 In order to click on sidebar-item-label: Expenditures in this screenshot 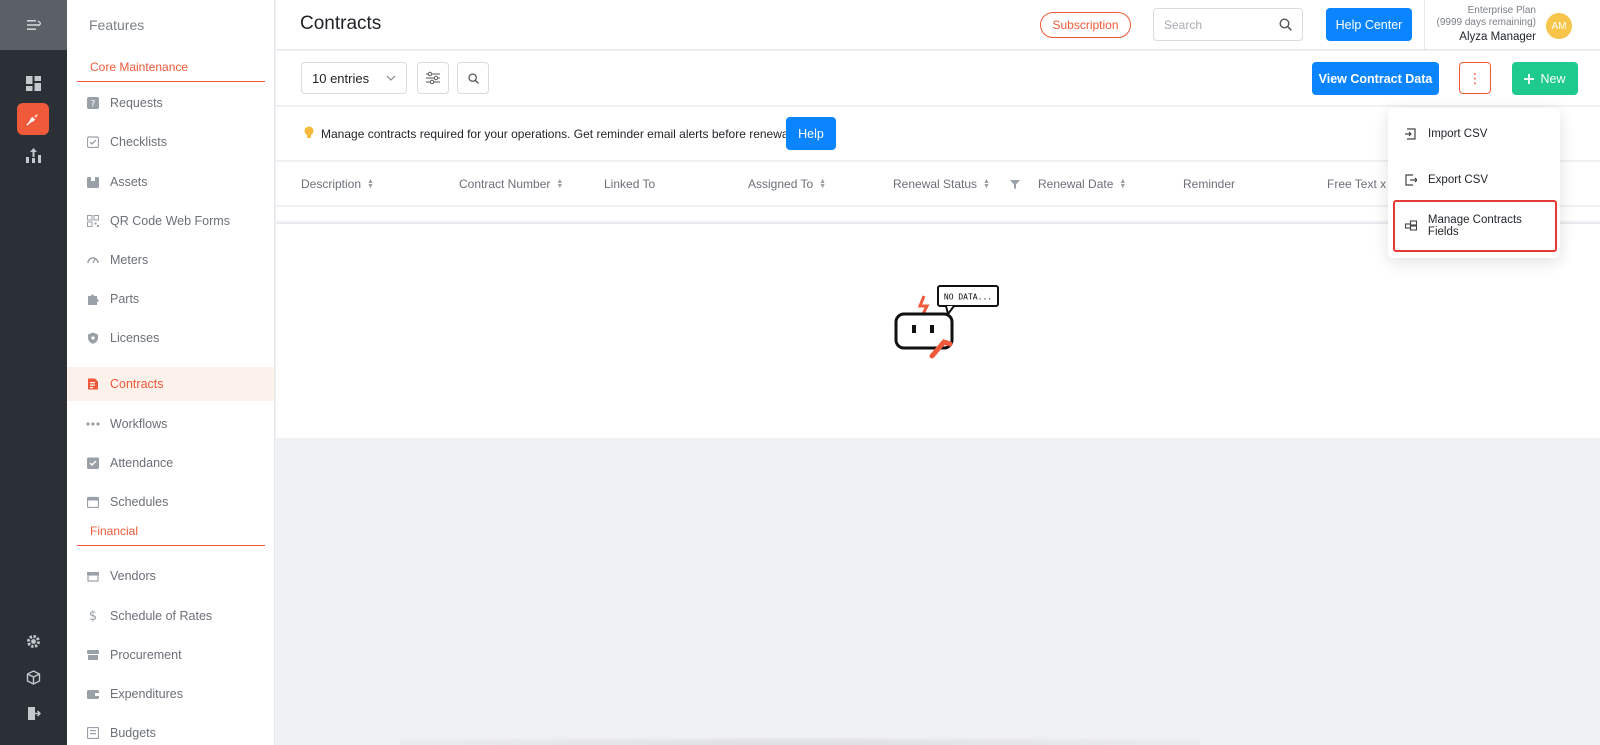, I will do `click(146, 694)`.